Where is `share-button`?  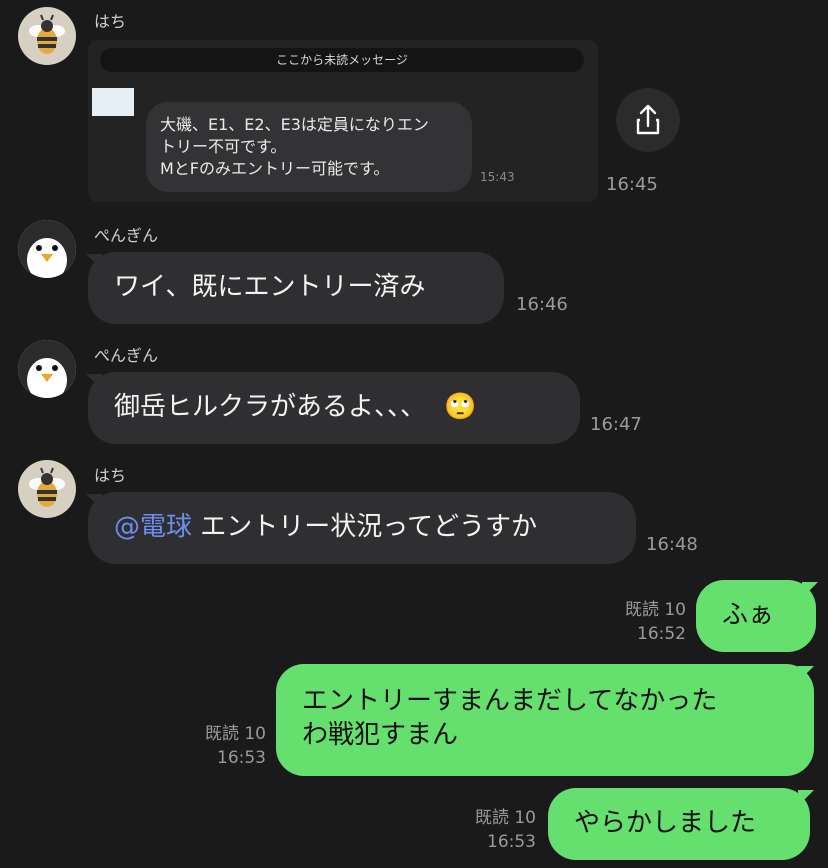 share-button is located at coordinates (648, 120).